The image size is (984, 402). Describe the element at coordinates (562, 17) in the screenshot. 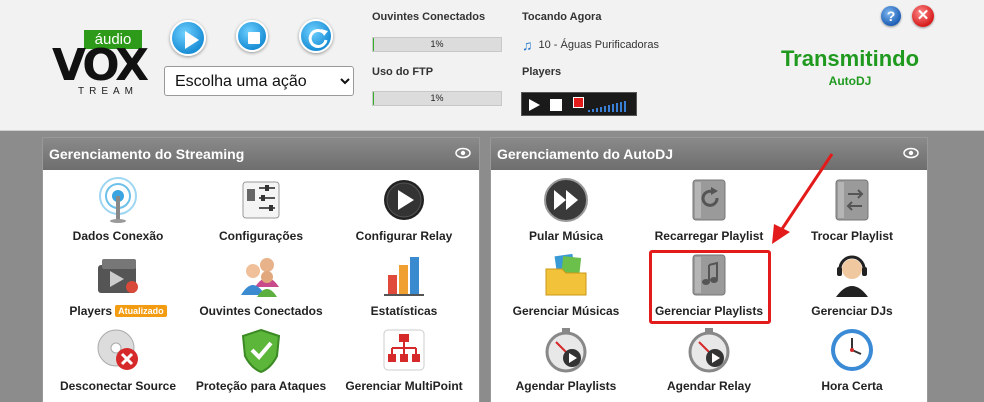

I see `now-playing-label: Tocando Agora` at that location.